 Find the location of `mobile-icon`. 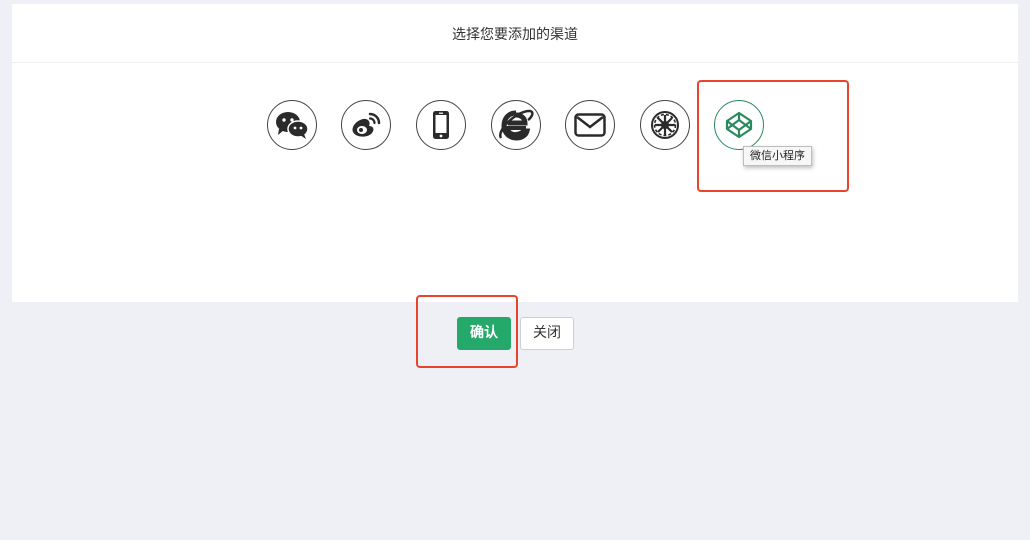

mobile-icon is located at coordinates (441, 125).